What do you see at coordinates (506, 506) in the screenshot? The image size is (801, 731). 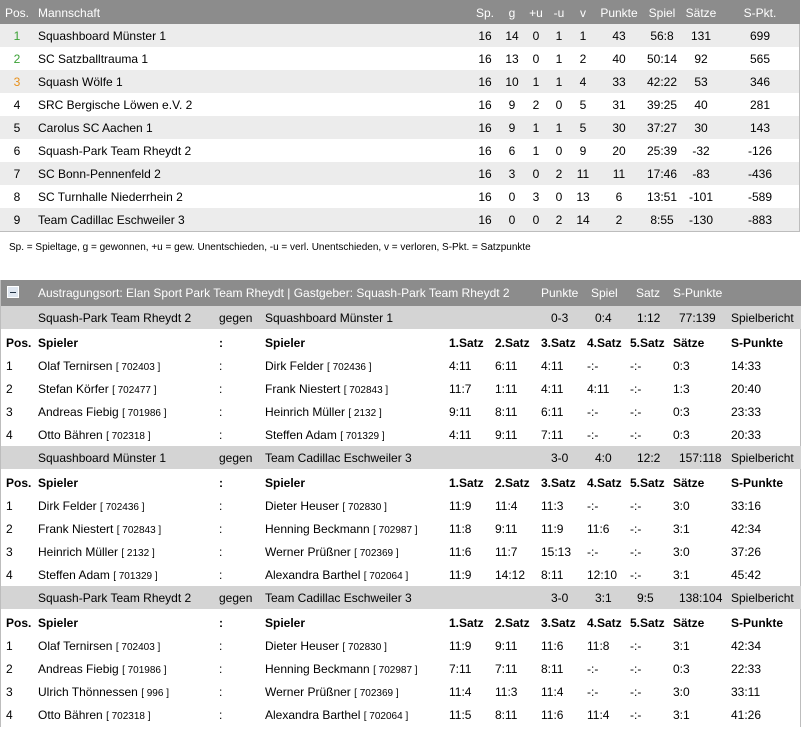 I see `cell-s2: 11:4` at bounding box center [506, 506].